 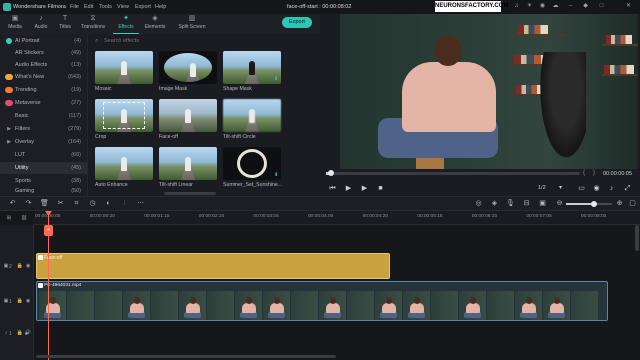 I want to click on zoom-in-icon: ⊕, so click(x=619, y=203).